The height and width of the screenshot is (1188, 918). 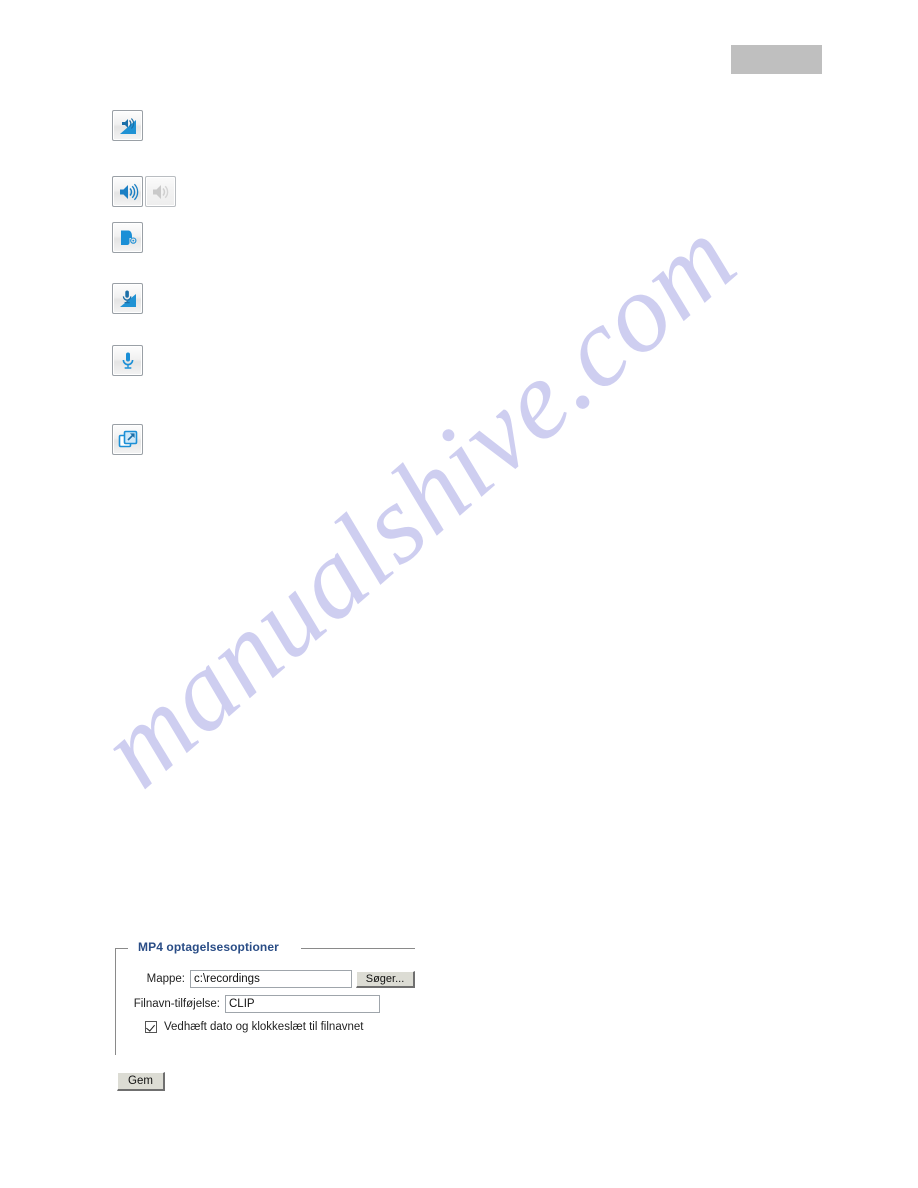 I want to click on mp4-options-legend: MP4 optagelsesoptioner, so click(x=208, y=947).